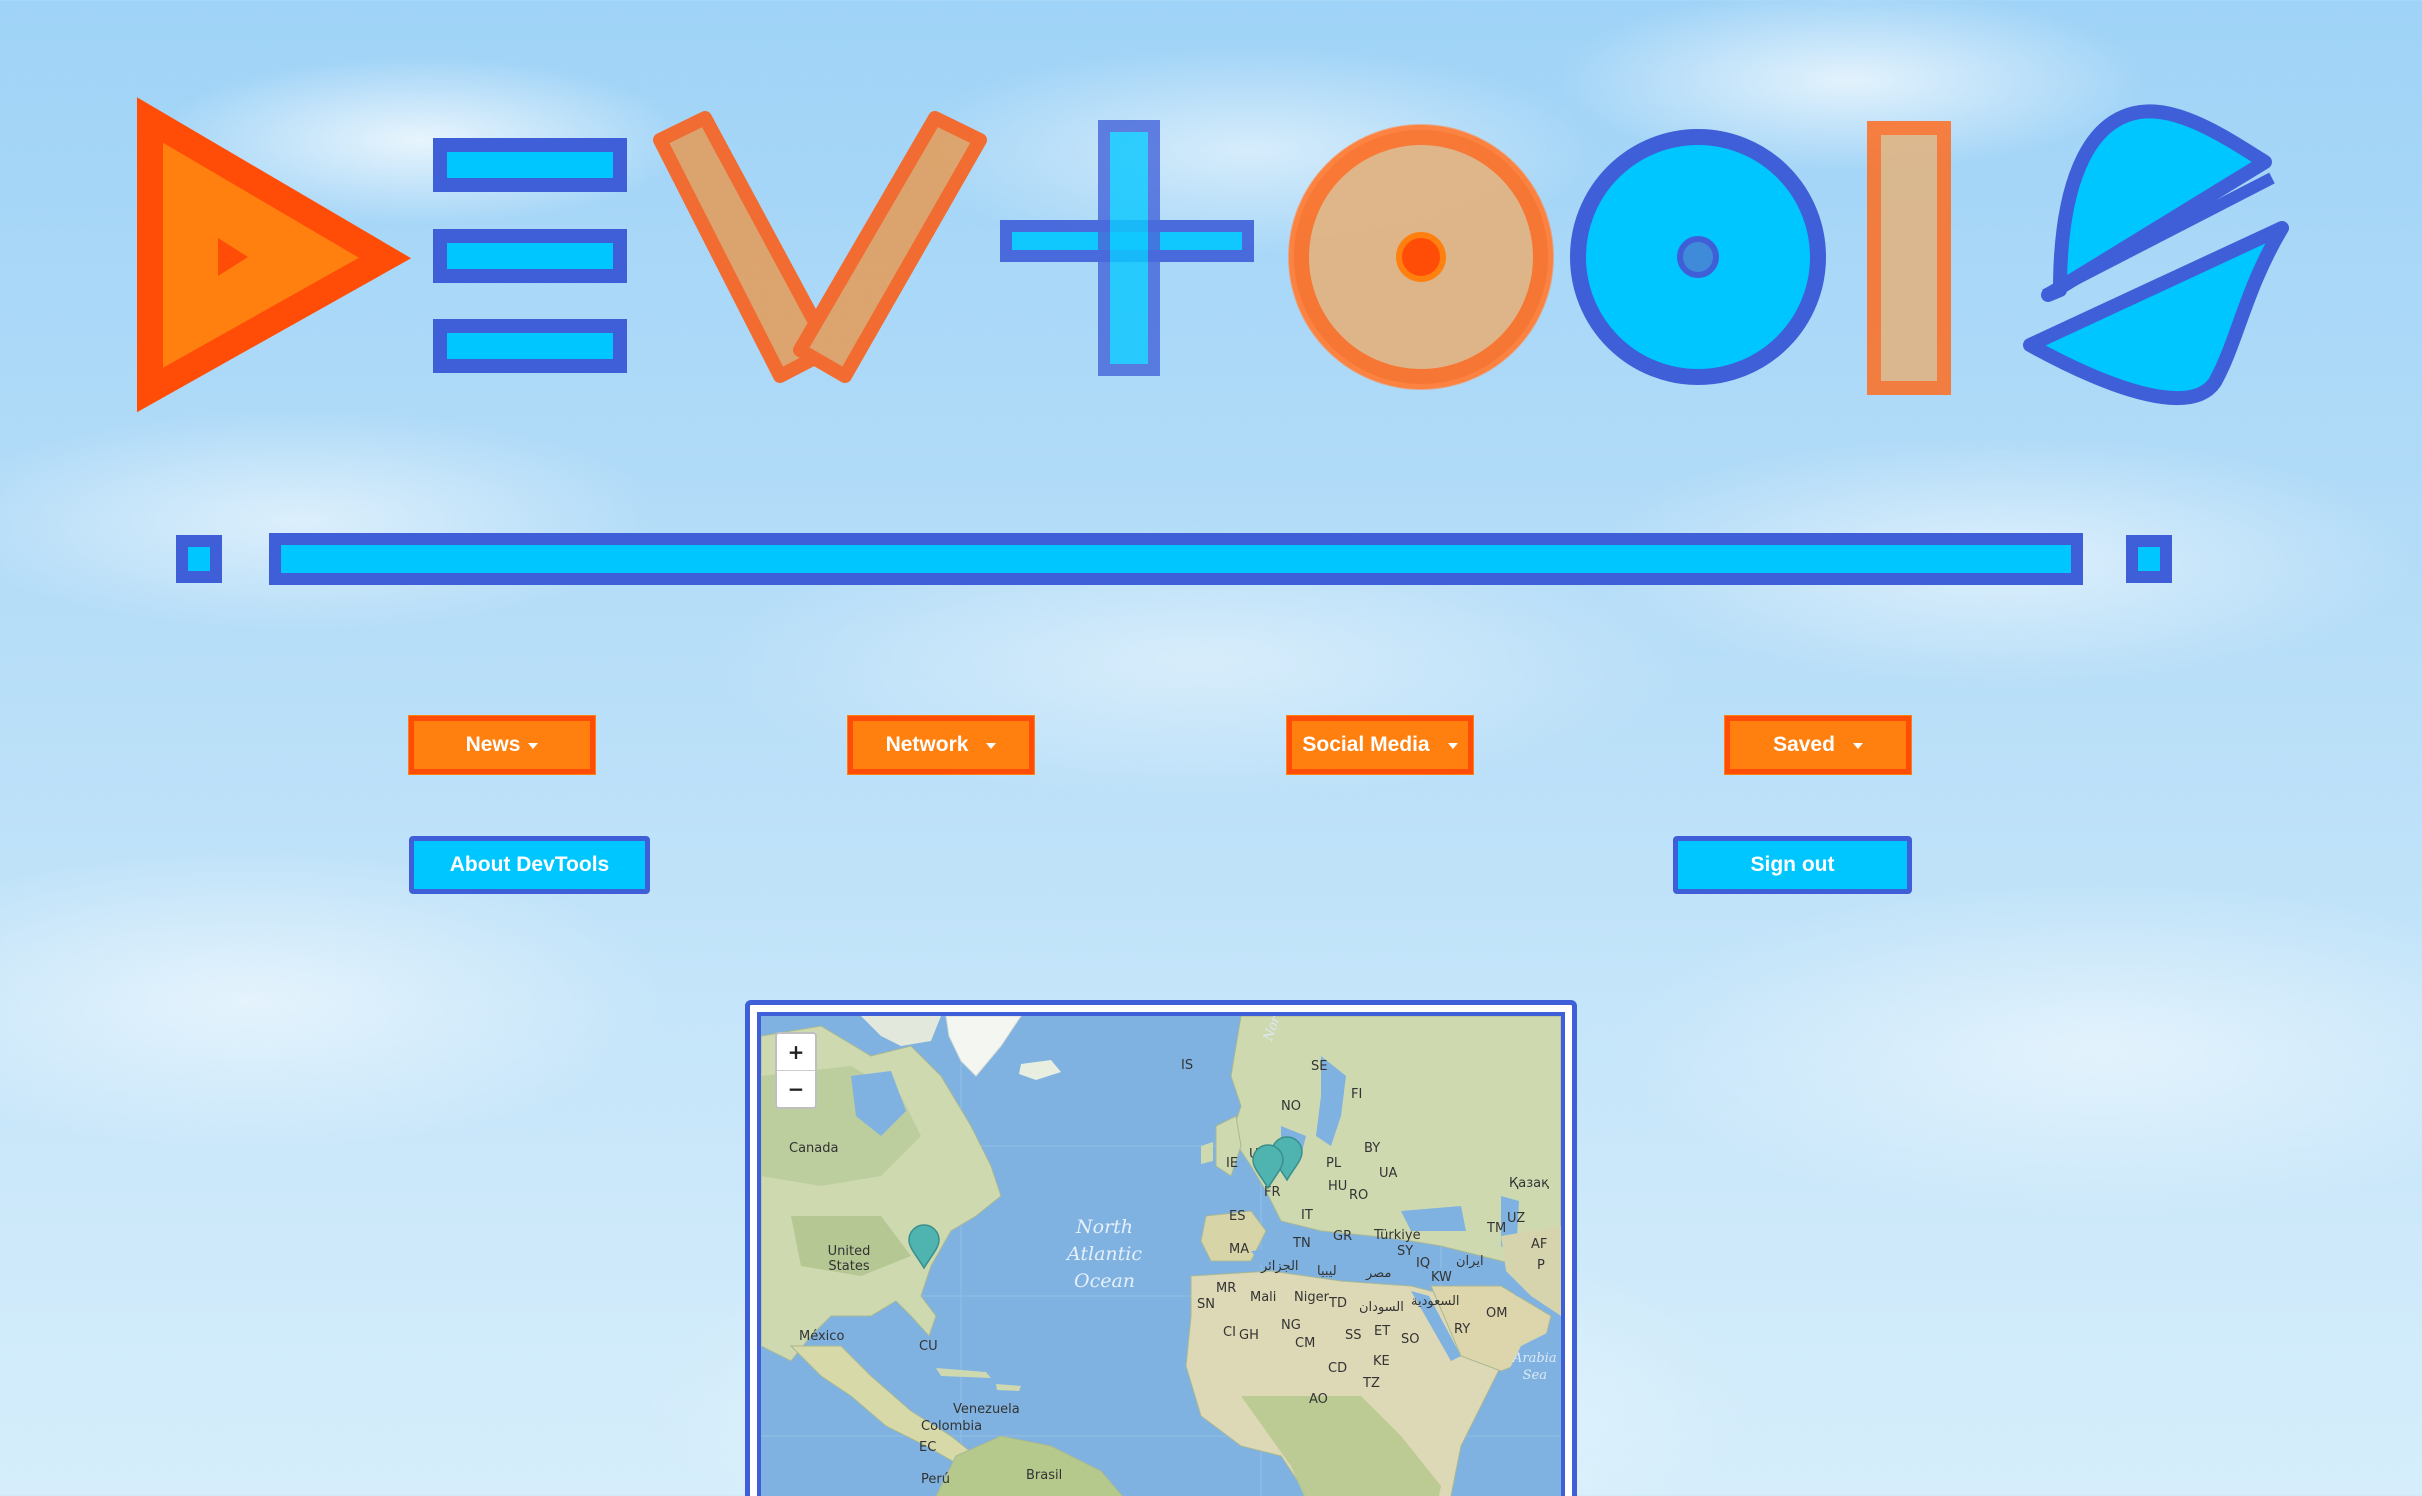 This screenshot has width=2422, height=1496. I want to click on map-label: North Atlantic Ocean, so click(1104, 1254).